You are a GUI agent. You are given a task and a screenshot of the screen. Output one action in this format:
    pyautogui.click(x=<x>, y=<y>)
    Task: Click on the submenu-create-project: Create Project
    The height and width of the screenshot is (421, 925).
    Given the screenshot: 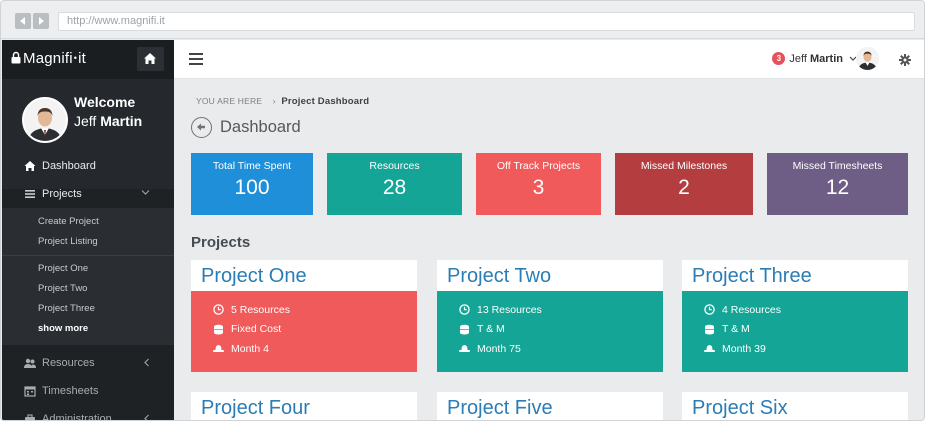 What is the action you would take?
    pyautogui.click(x=88, y=222)
    